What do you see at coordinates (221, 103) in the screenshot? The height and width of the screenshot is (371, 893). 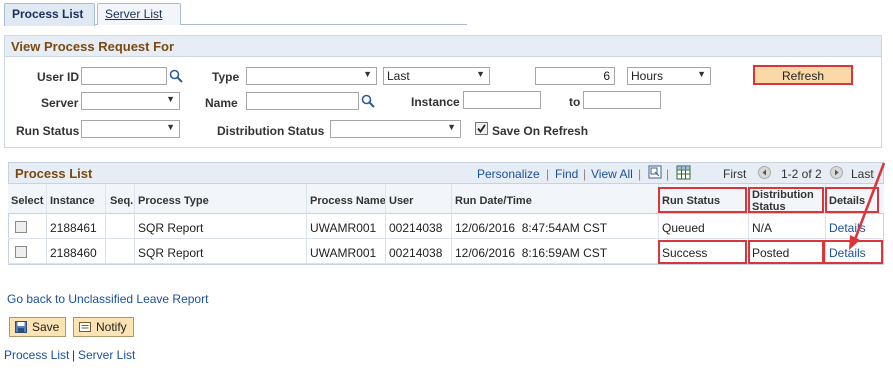 I see `name-label: Name` at bounding box center [221, 103].